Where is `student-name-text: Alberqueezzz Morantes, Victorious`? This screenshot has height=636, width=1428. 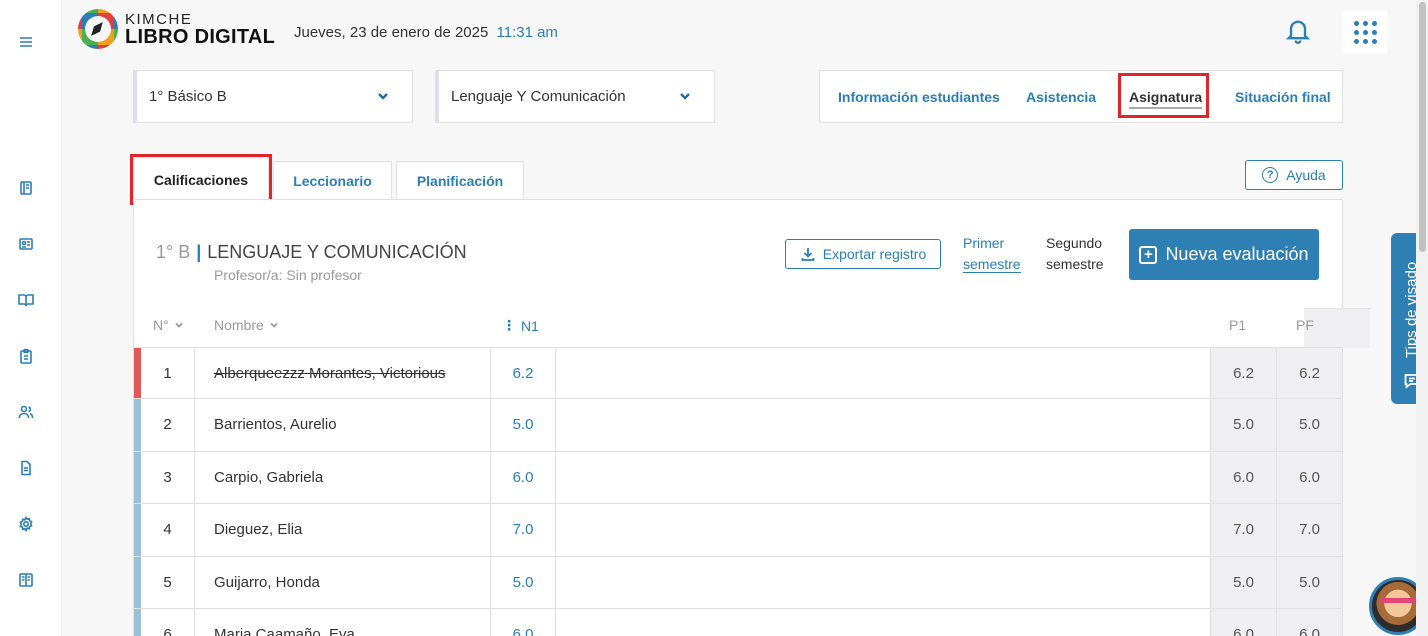
student-name-text: Alberqueezzz Morantes, Victorious is located at coordinates (330, 374).